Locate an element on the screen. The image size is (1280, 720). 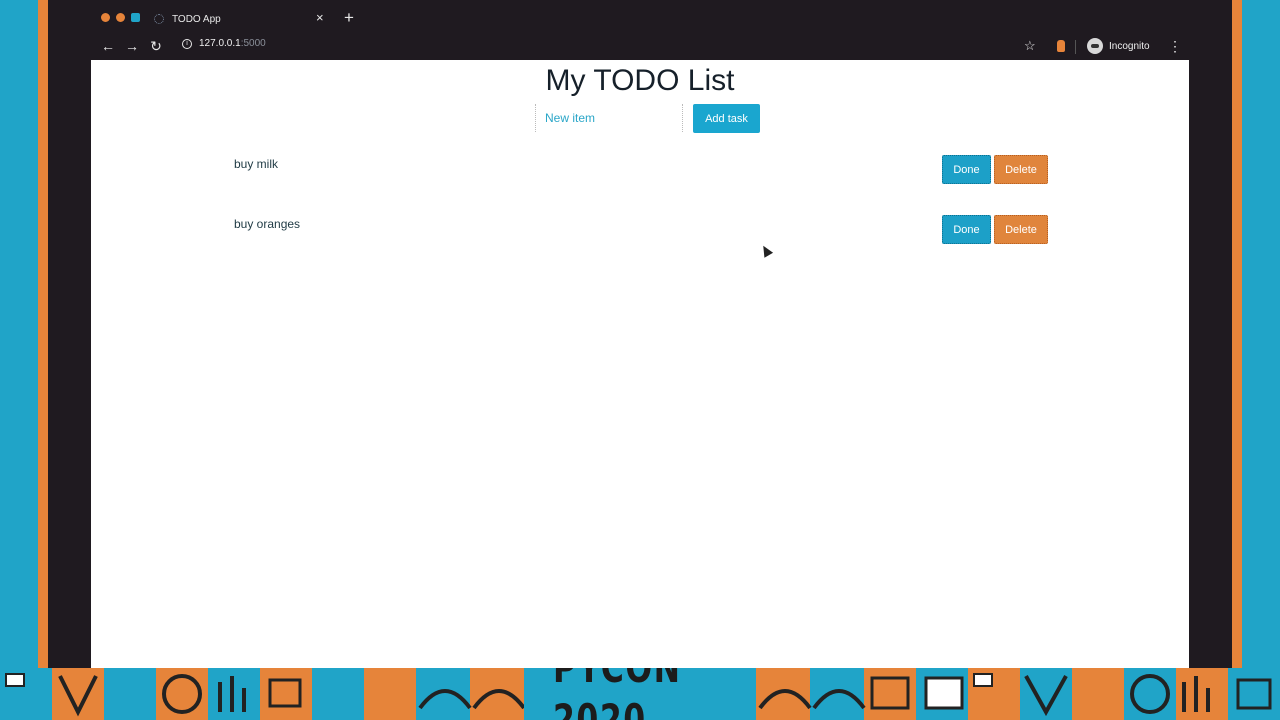
pycon-logo: PYCON 2020 is located at coordinates (640, 694).